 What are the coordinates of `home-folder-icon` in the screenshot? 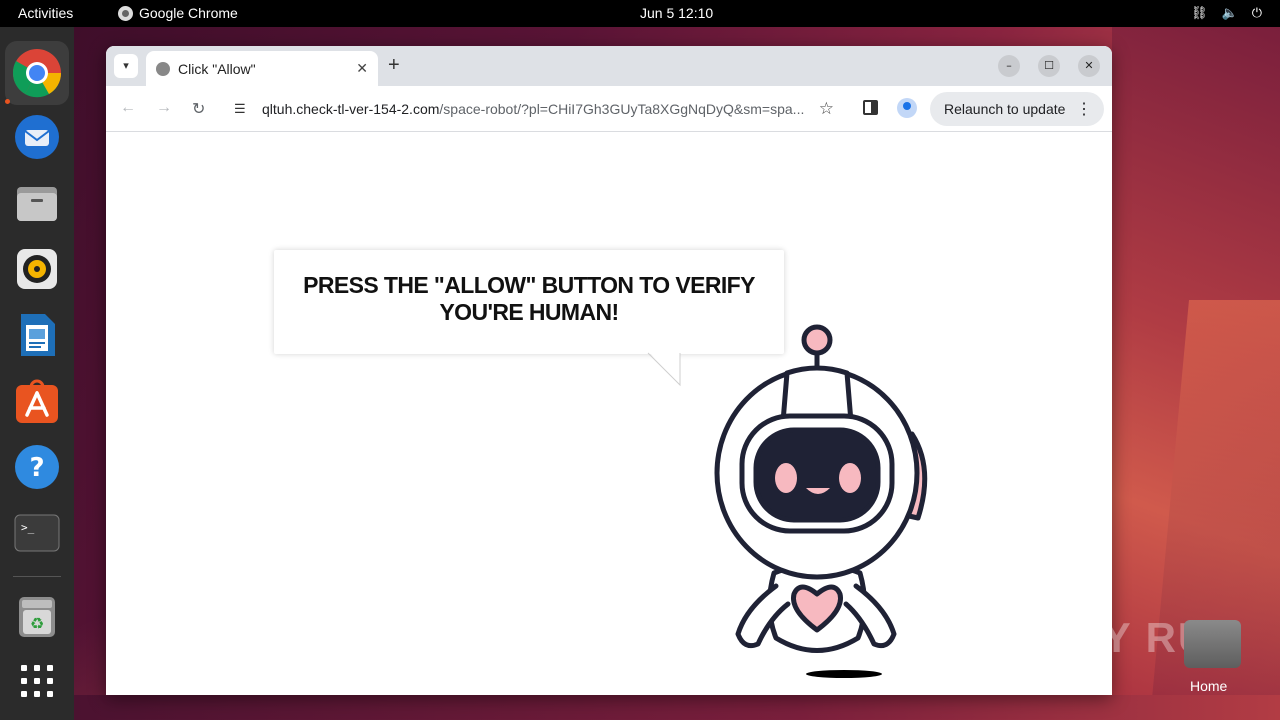 It's located at (1212, 644).